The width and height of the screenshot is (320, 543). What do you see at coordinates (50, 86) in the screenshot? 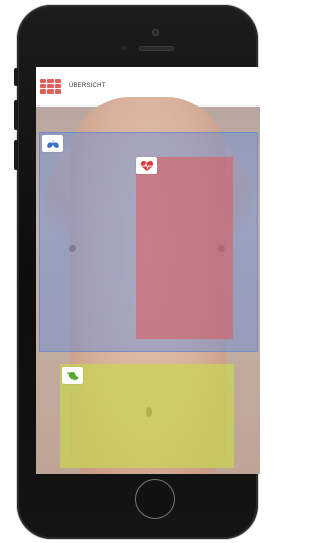
I see `grid-menu-icon` at bounding box center [50, 86].